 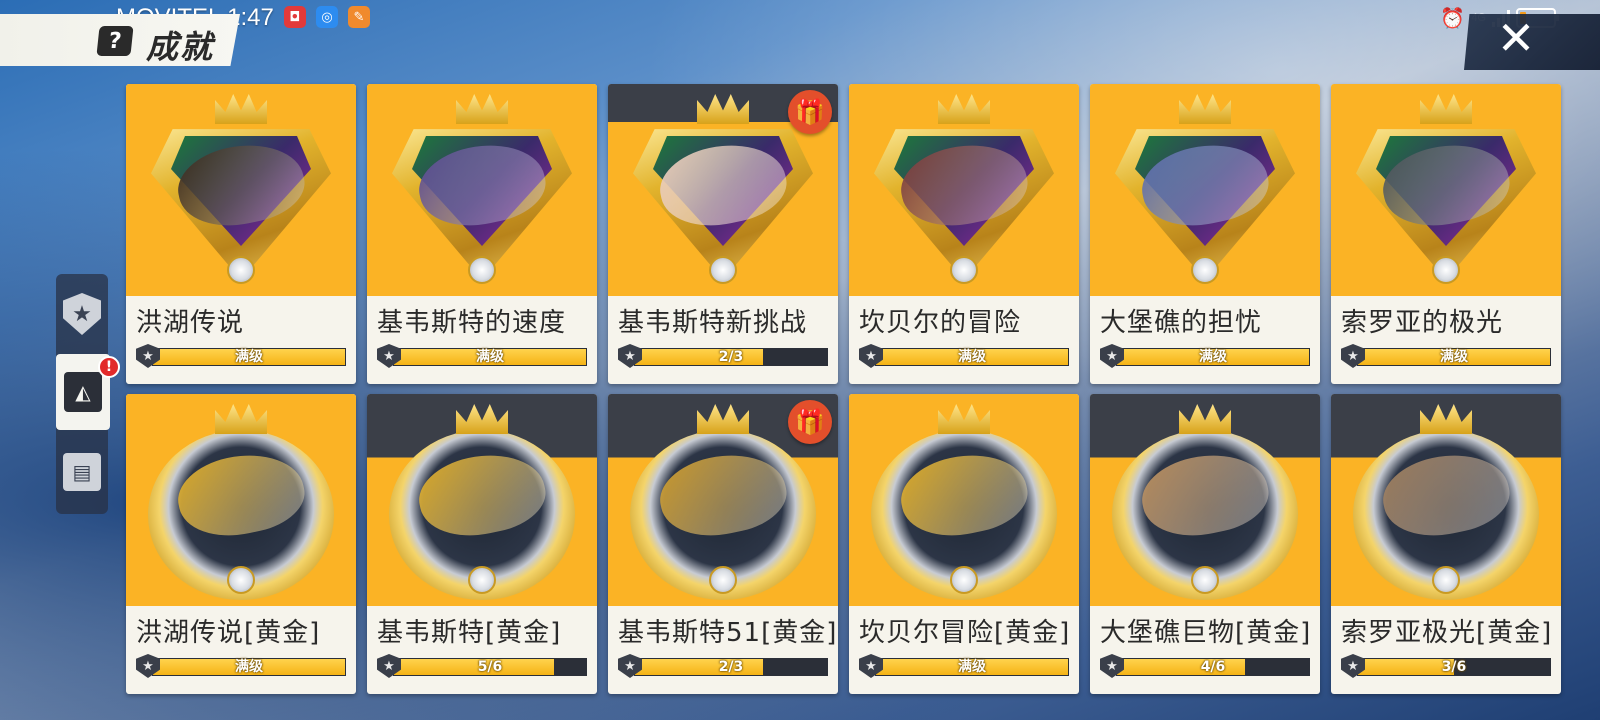 What do you see at coordinates (1181, 323) in the screenshot?
I see `achievement-name: 大堡礁的担忧` at bounding box center [1181, 323].